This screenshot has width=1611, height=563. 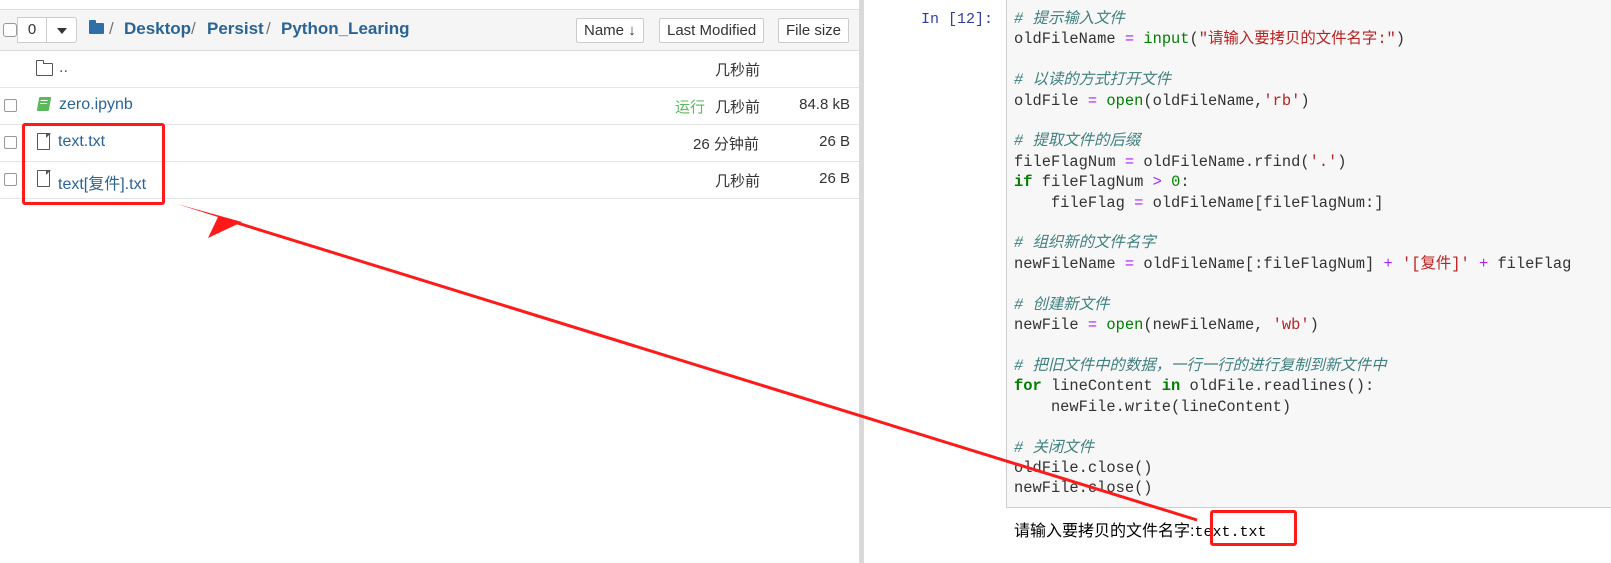 I want to click on input-prompt: In [12]:, so click(x=957, y=19).